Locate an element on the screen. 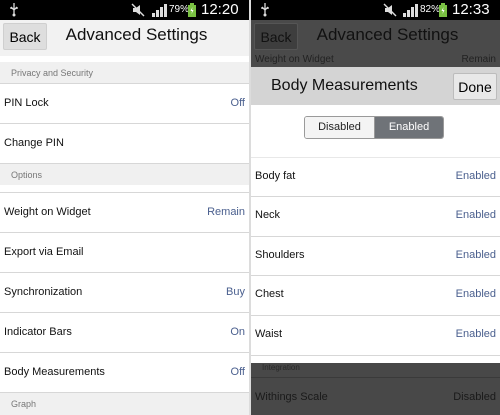  row-label: Shoulders is located at coordinates (280, 255).